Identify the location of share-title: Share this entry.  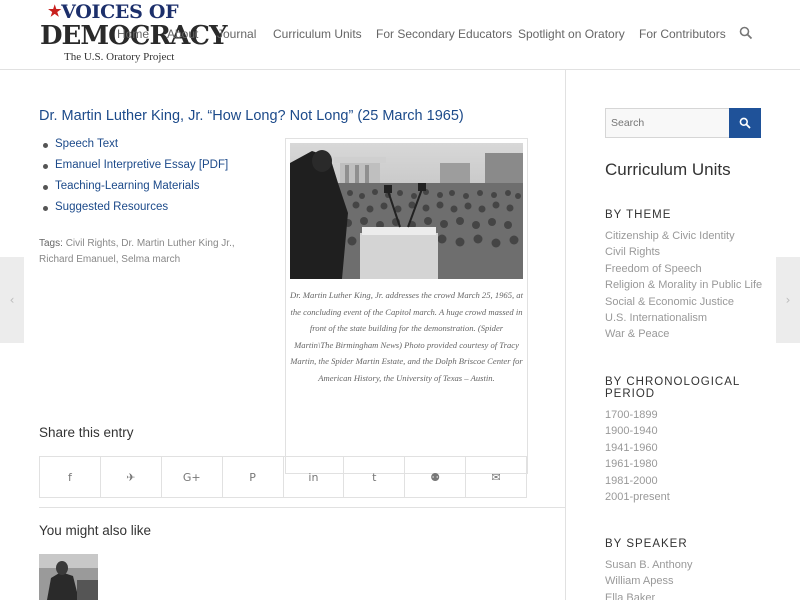
(86, 432).